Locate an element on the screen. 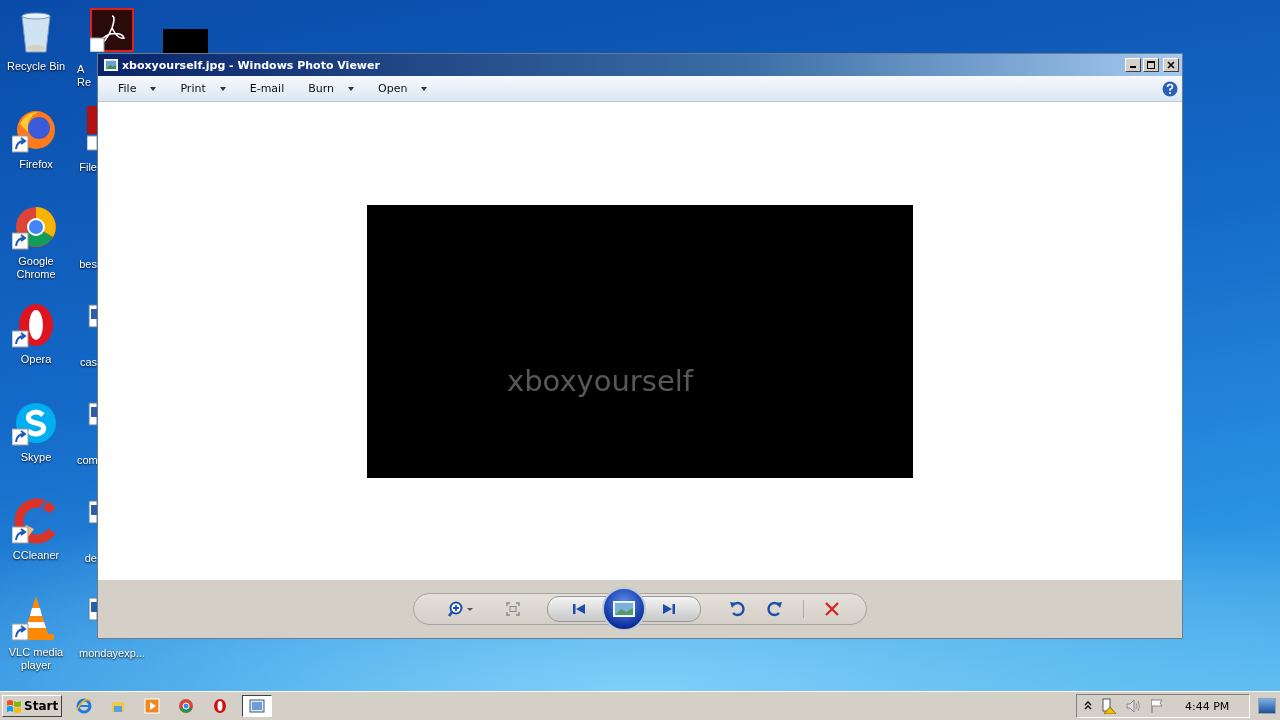  icon-label: cas is located at coordinates (88, 363).